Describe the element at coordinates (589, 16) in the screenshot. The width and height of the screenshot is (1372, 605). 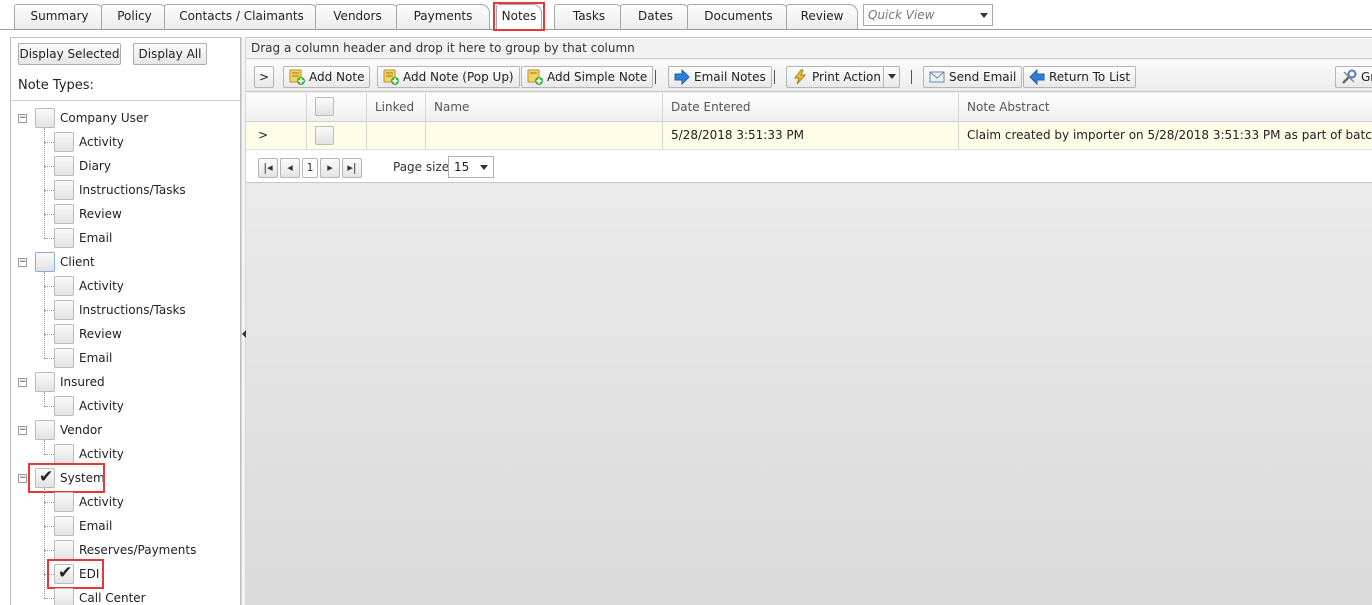
I see `tab-tasks: Tasks` at that location.